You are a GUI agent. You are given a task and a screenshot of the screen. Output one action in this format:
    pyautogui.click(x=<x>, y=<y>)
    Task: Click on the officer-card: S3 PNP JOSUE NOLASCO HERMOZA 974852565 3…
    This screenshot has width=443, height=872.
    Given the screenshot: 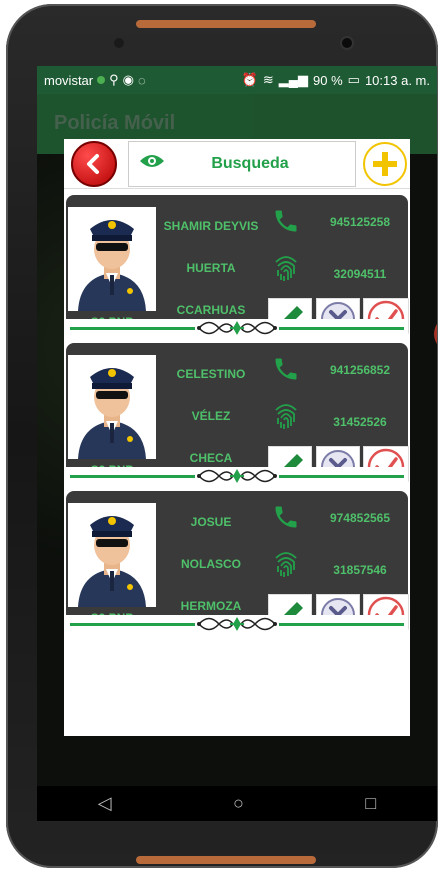 What is the action you would take?
    pyautogui.click(x=237, y=562)
    